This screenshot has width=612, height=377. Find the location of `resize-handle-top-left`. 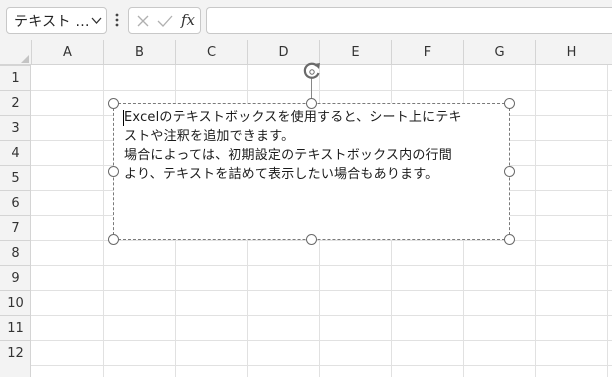

resize-handle-top-left is located at coordinates (113, 103).